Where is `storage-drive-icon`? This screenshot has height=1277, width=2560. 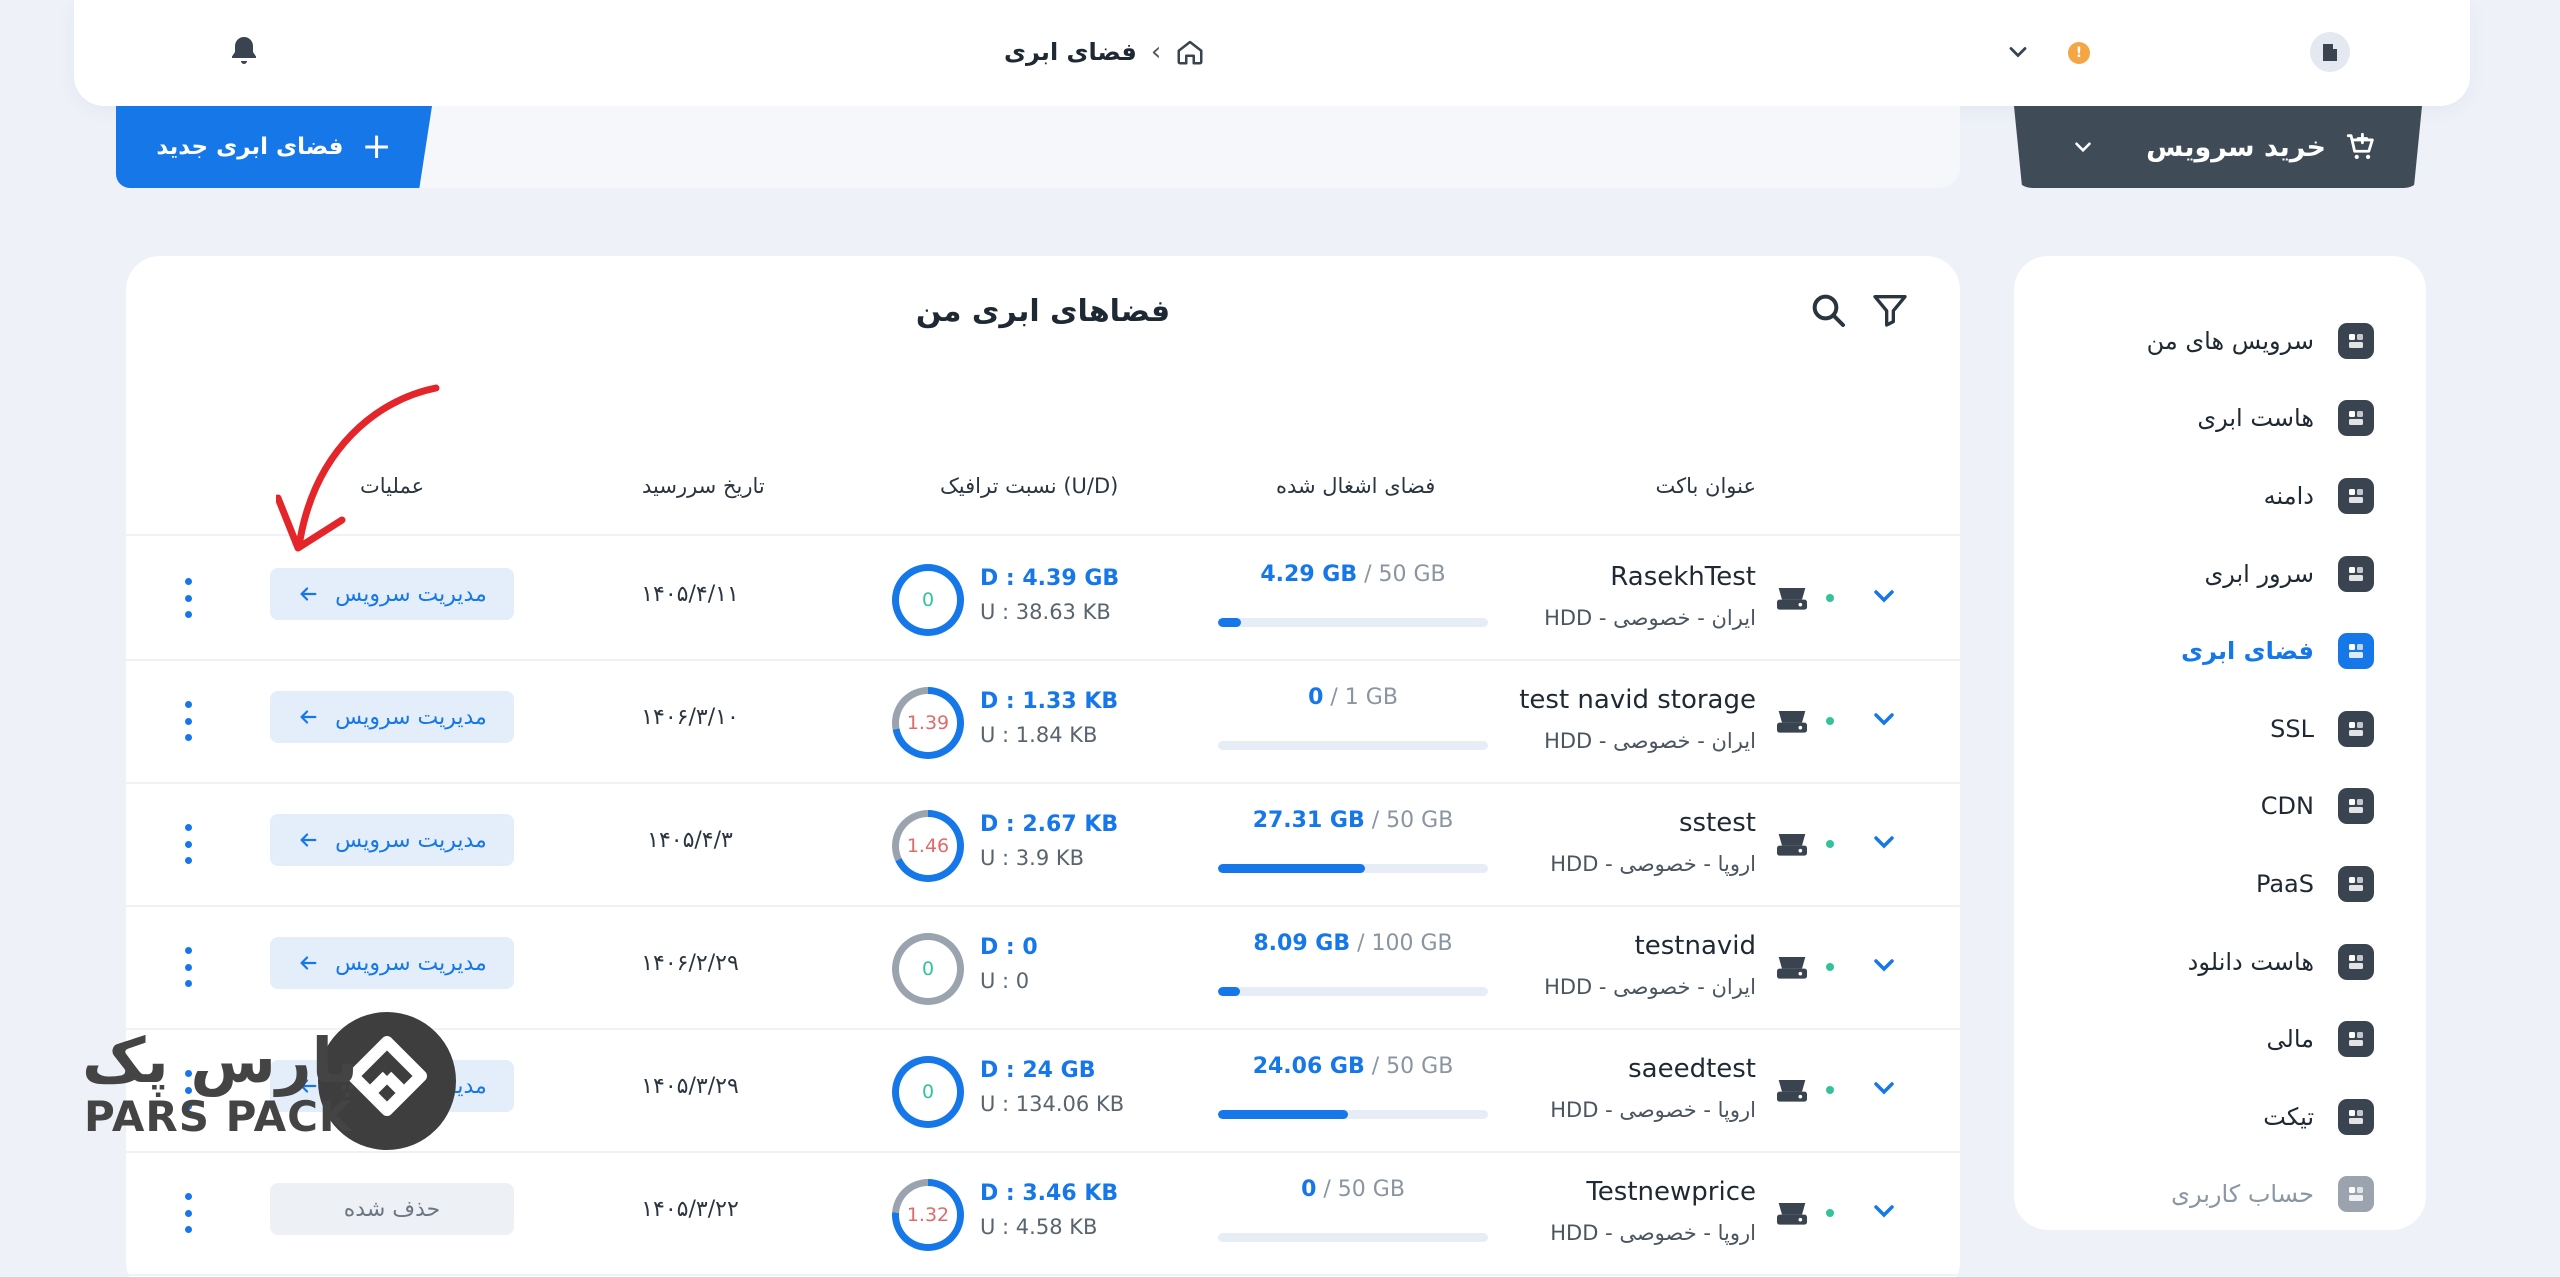 storage-drive-icon is located at coordinates (1792, 1091).